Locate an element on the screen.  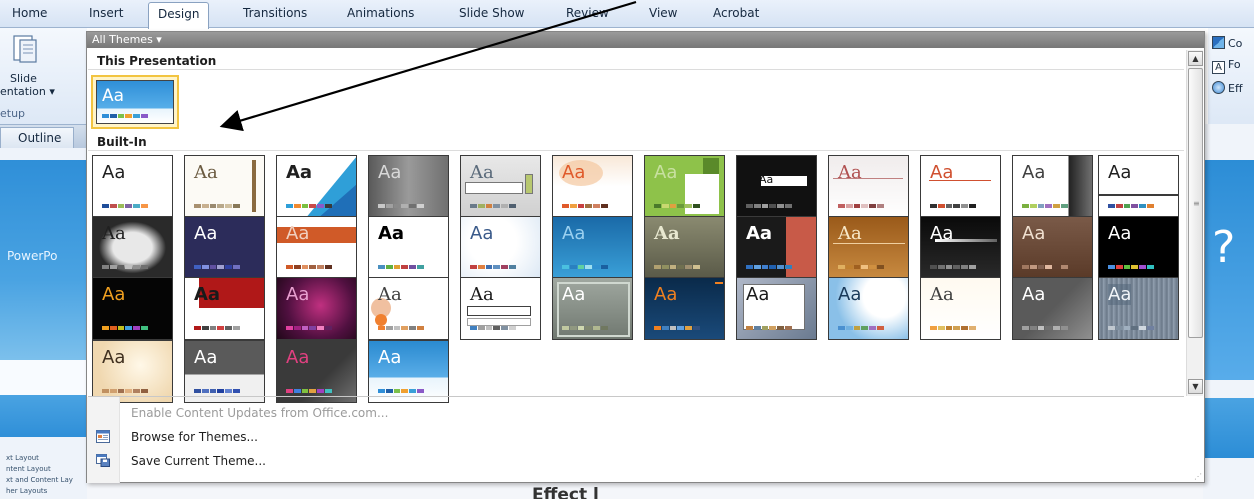
slide-orientation-dropdown: entation ▾ is located at coordinates (27, 91).